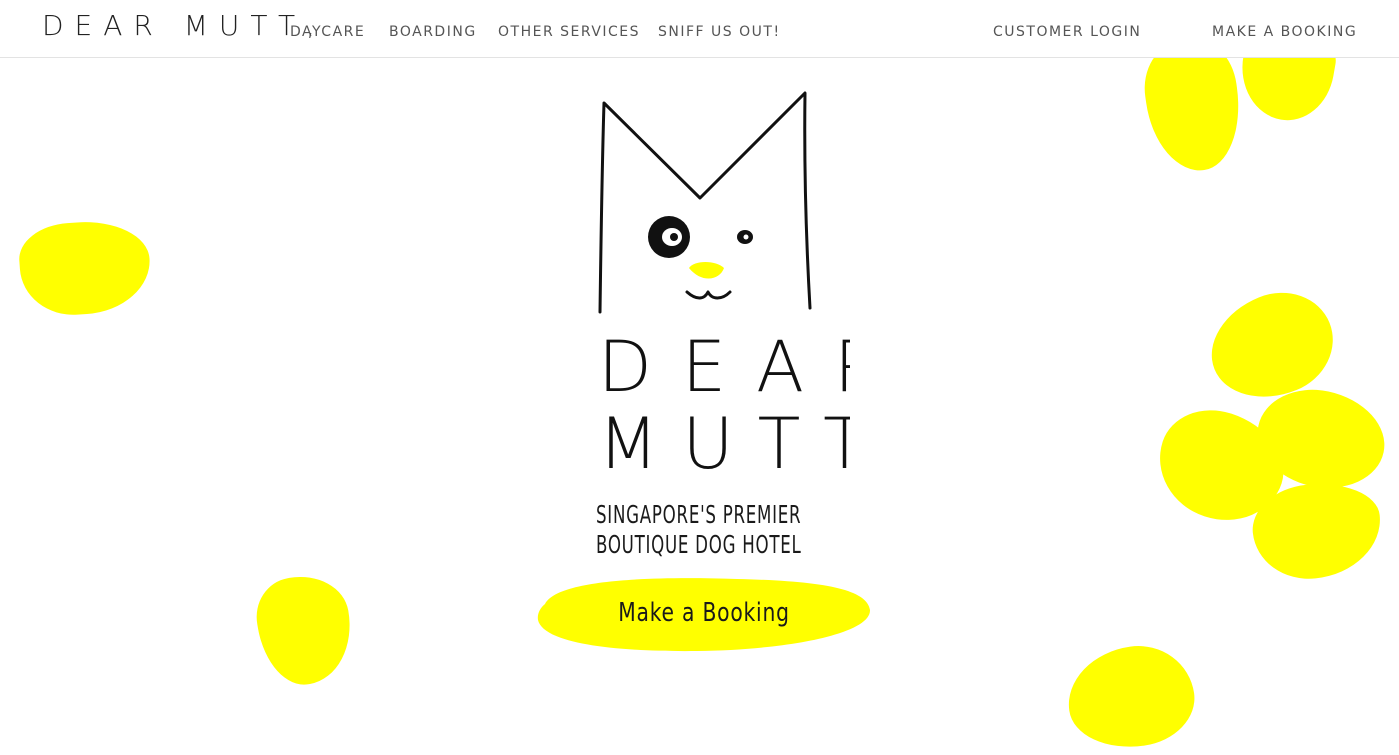 The width and height of the screenshot is (1399, 755). Describe the element at coordinates (724, 438) in the screenshot. I see `logo-word-mutt: MUTT,` at that location.